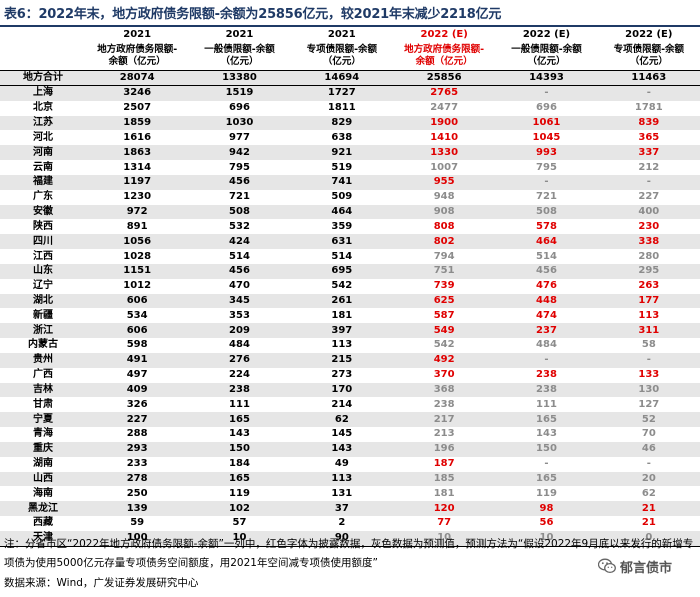 This screenshot has height=597, width=700. I want to click on table-row: 内蒙古 598 484 113 542 484 58, so click(350, 345).